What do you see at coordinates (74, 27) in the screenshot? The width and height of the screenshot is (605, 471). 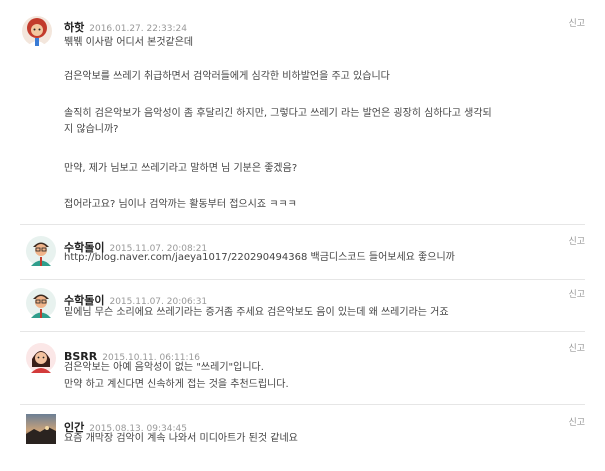 I see `author-name: 하핫` at bounding box center [74, 27].